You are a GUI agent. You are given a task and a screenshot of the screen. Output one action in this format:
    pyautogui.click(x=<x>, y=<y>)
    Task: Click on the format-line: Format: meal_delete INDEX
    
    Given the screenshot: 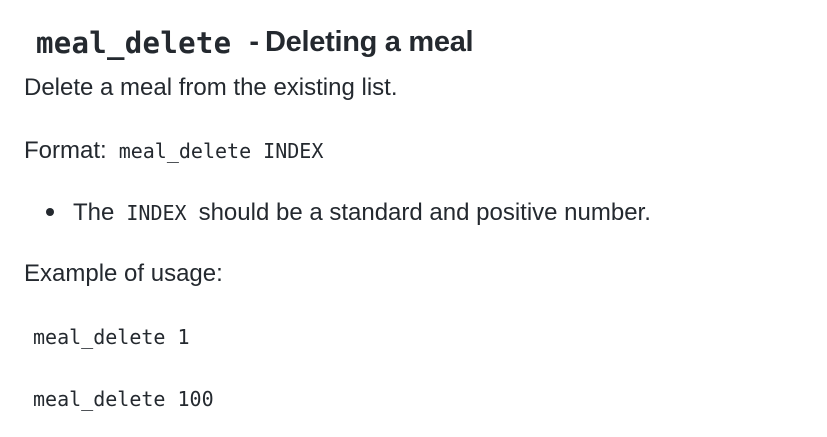 What is the action you would take?
    pyautogui.click(x=173, y=151)
    